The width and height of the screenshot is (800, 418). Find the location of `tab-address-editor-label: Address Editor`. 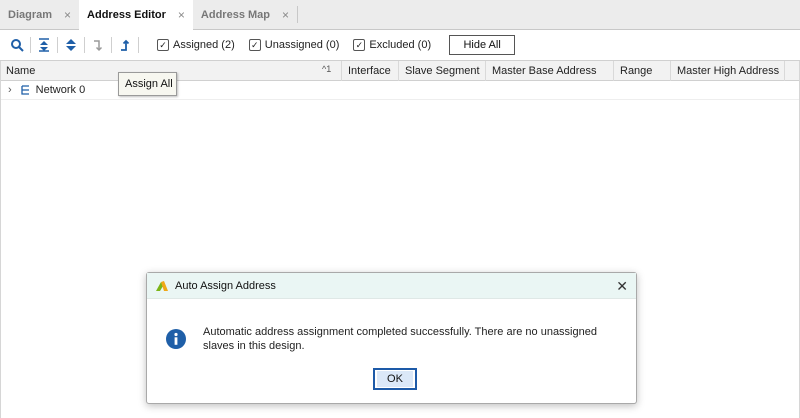

tab-address-editor-label: Address Editor is located at coordinates (126, 15).